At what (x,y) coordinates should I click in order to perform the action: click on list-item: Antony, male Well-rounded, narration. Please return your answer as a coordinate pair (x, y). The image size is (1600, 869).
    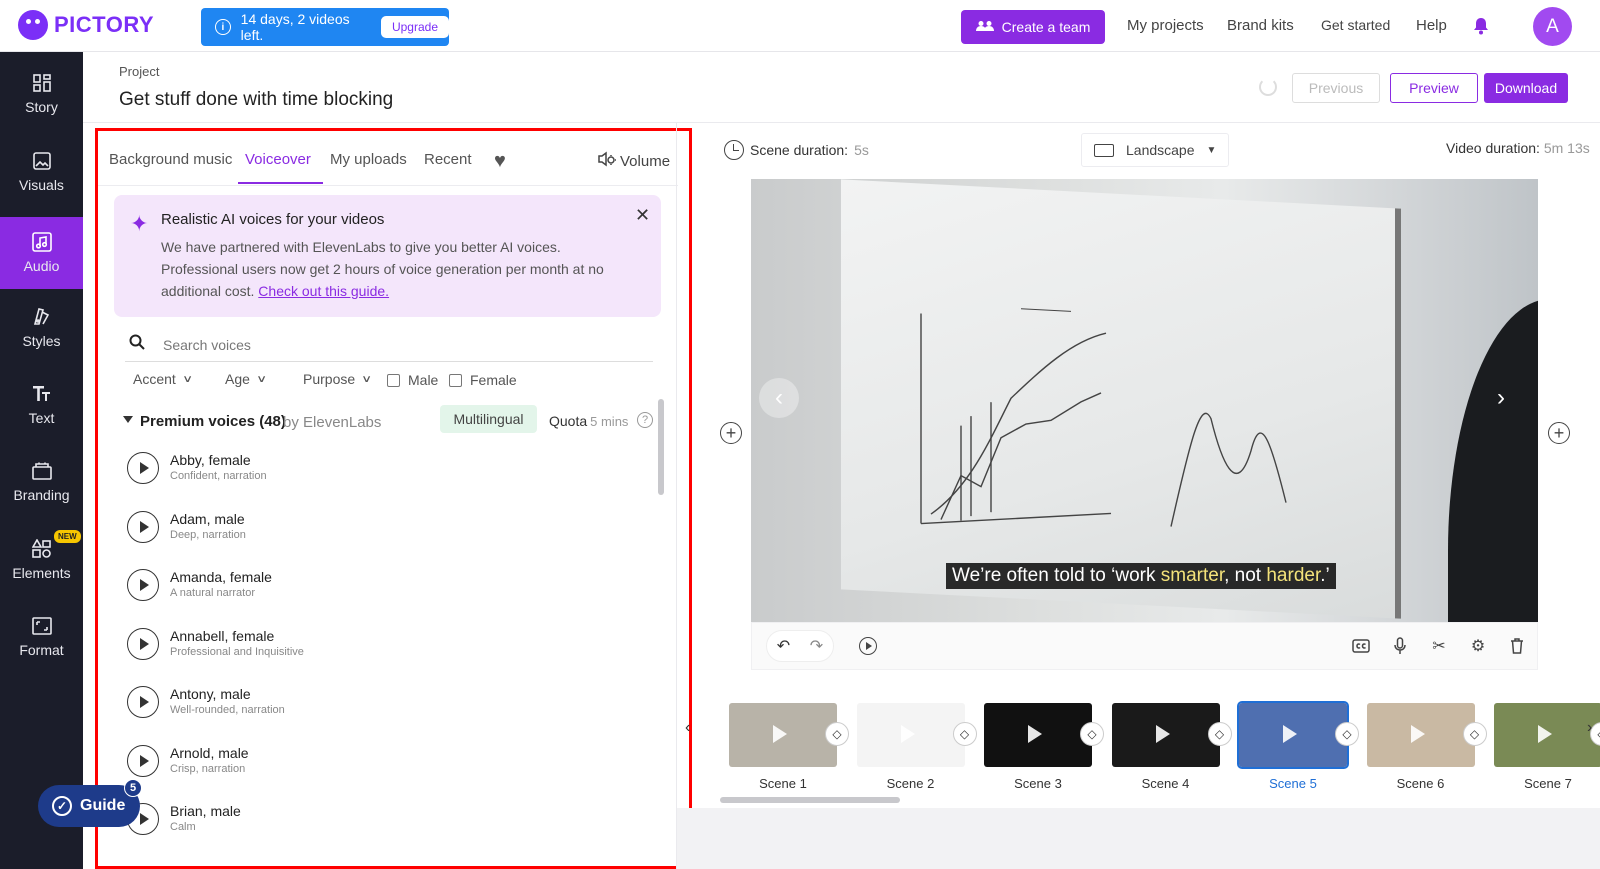
    Looking at the image, I should click on (387, 709).